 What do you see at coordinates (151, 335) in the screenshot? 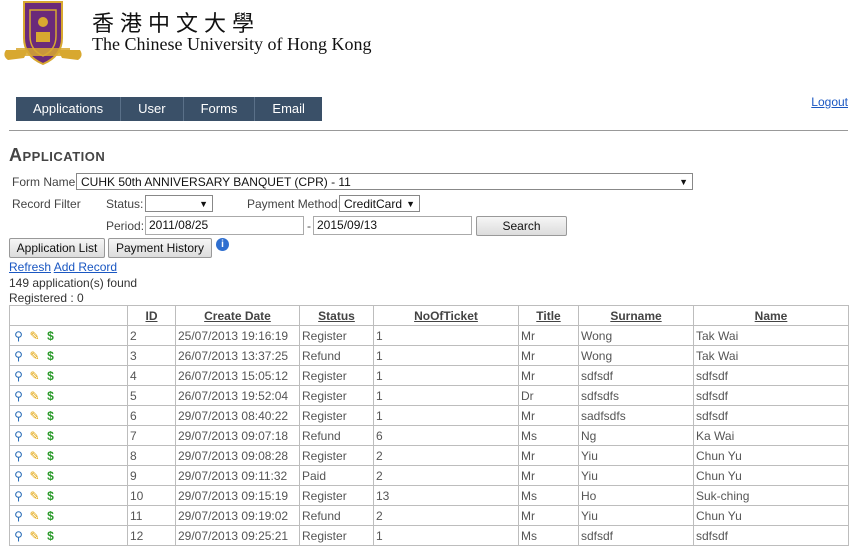
I see `id-cell: 2` at bounding box center [151, 335].